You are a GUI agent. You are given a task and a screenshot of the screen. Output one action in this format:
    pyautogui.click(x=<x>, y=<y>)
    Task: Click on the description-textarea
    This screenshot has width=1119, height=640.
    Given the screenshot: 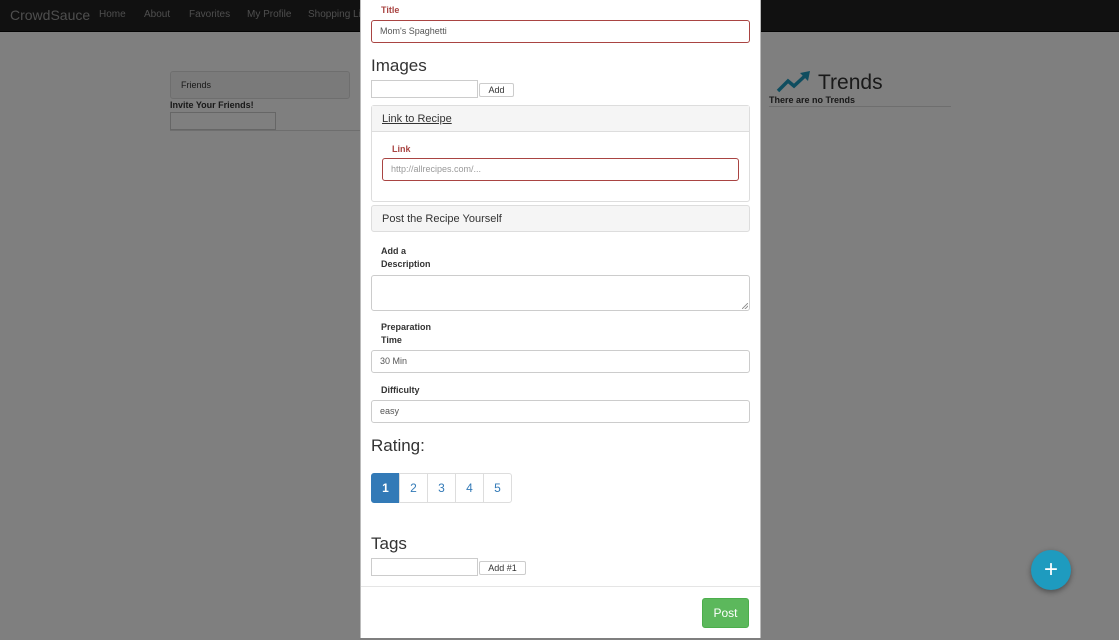 What is the action you would take?
    pyautogui.click(x=560, y=293)
    